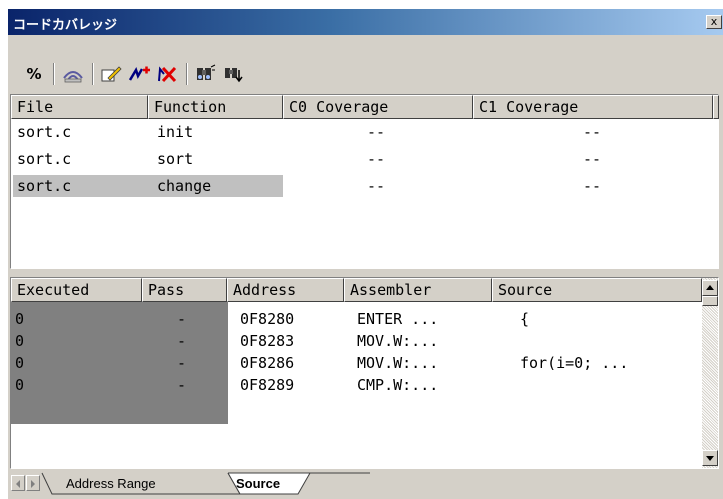 The width and height of the screenshot is (723, 499). Describe the element at coordinates (710, 373) in the screenshot. I see `vertical-scrollbar` at that location.